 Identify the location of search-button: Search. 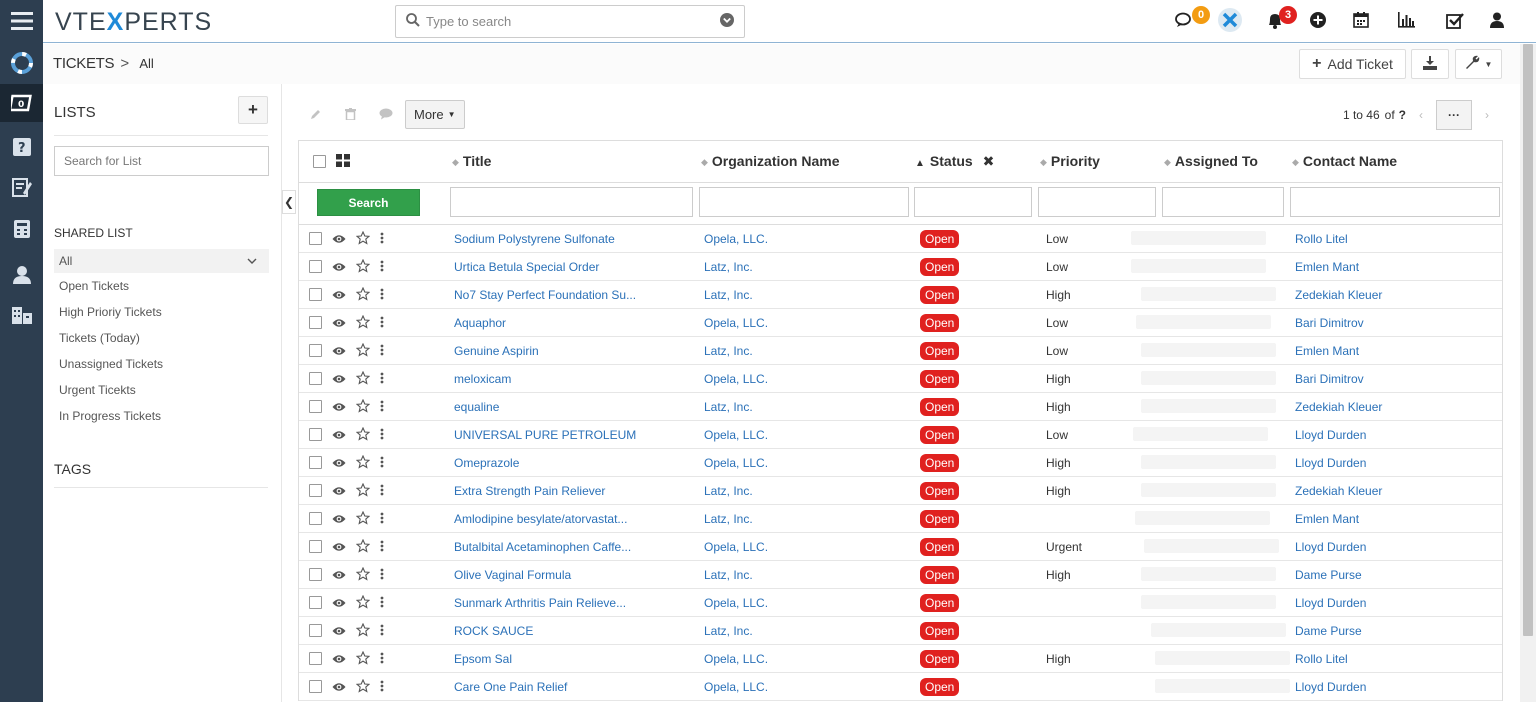
(368, 202).